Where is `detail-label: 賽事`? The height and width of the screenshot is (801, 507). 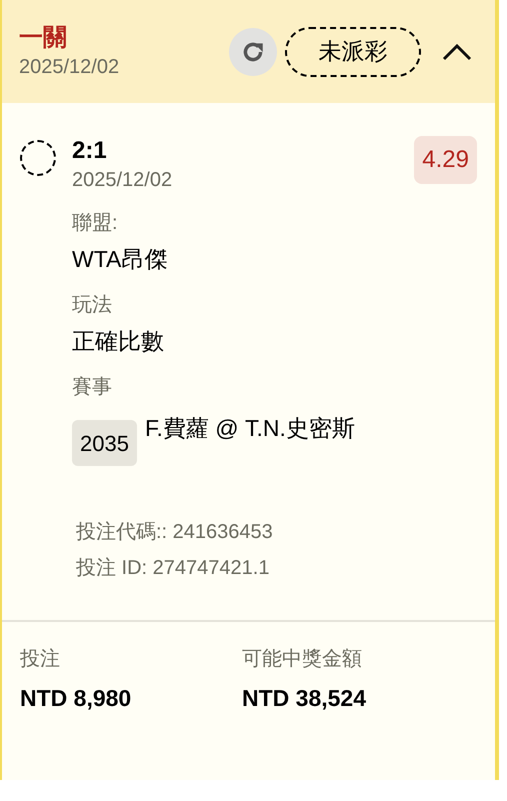
detail-label: 賽事 is located at coordinates (92, 387).